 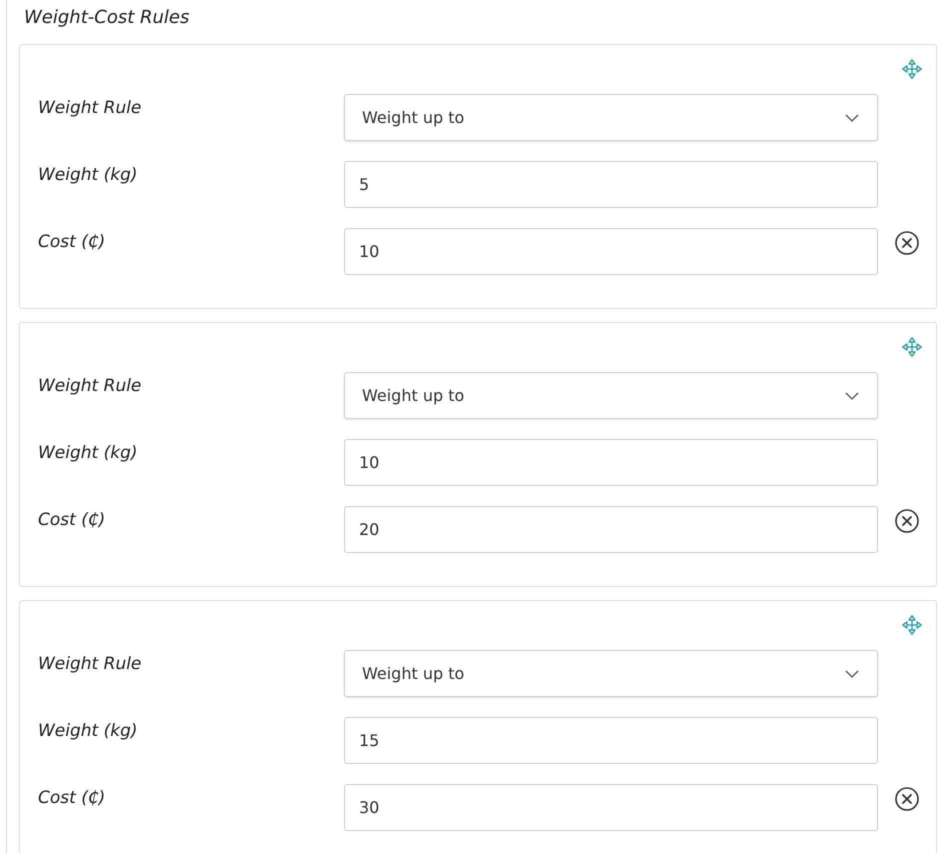 What do you see at coordinates (106, 18) in the screenshot?
I see `section-title: Weight-Cost Rules` at bounding box center [106, 18].